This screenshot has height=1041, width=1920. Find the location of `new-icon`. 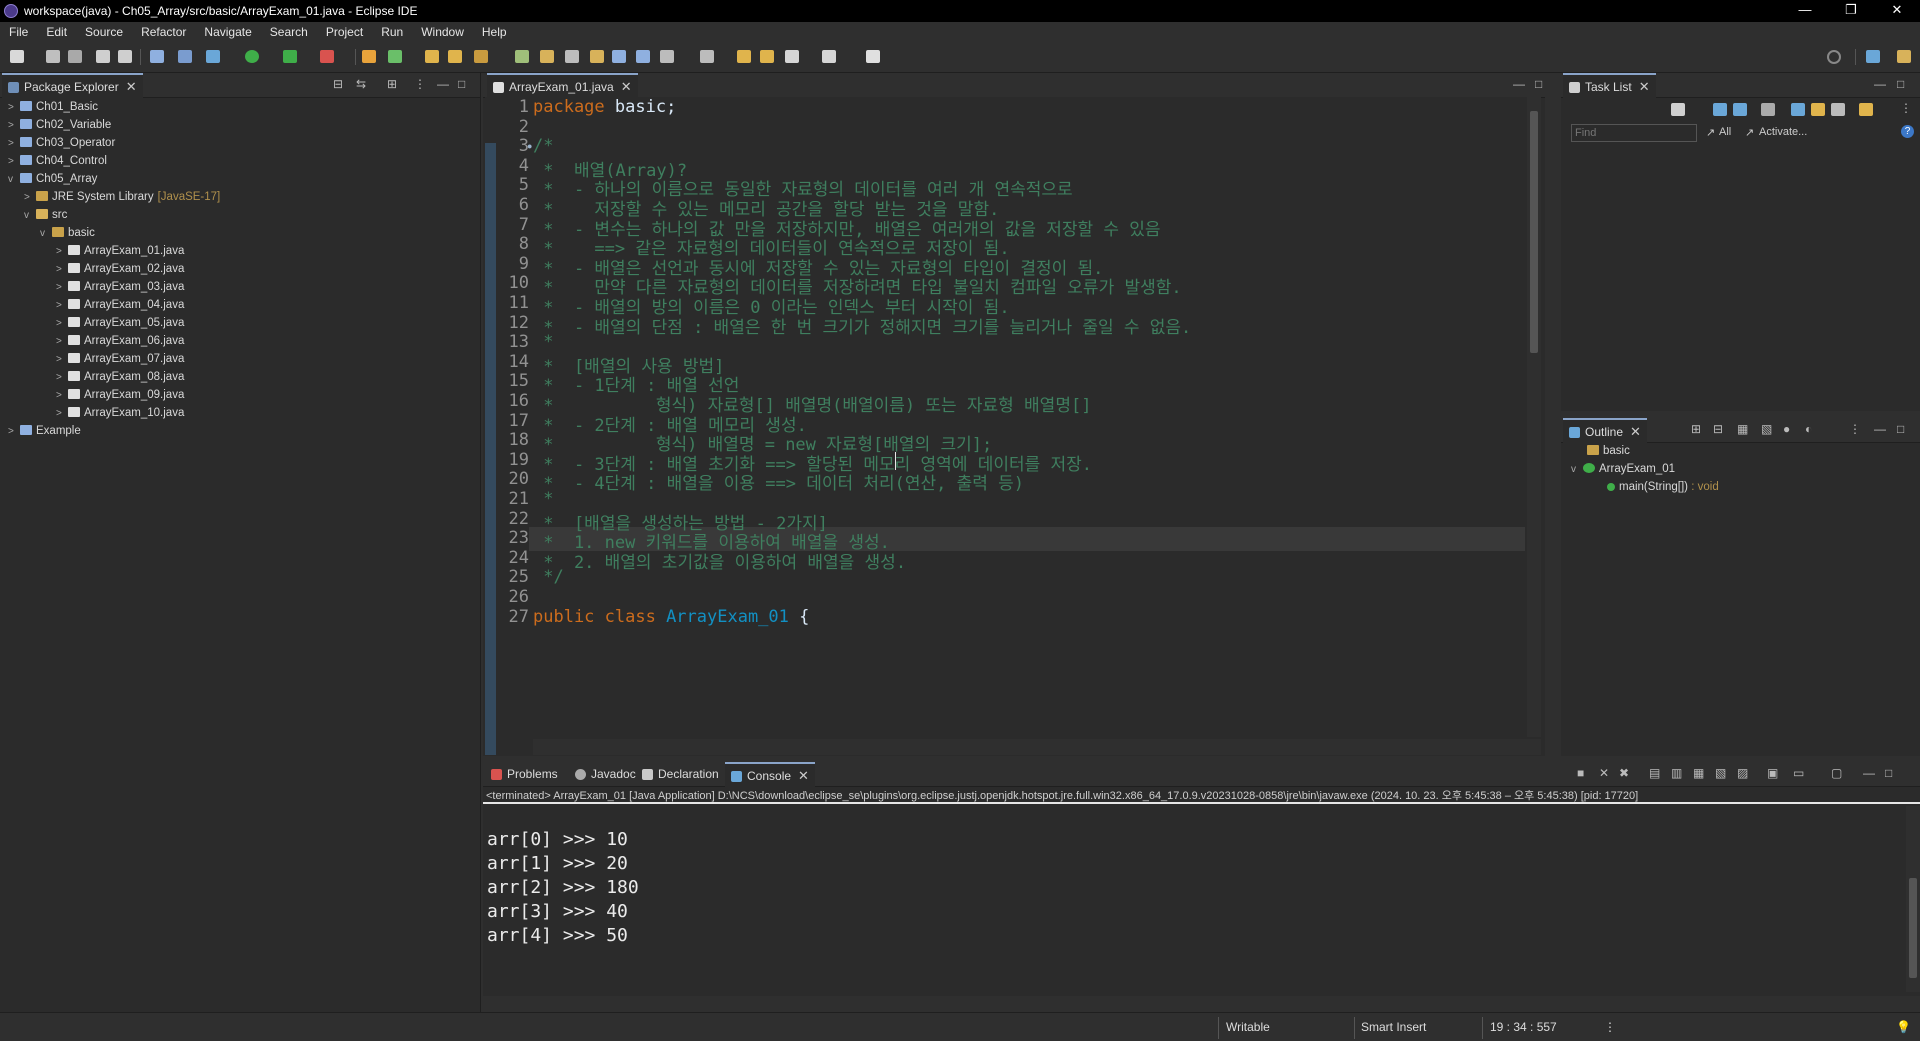

new-icon is located at coordinates (17, 56).